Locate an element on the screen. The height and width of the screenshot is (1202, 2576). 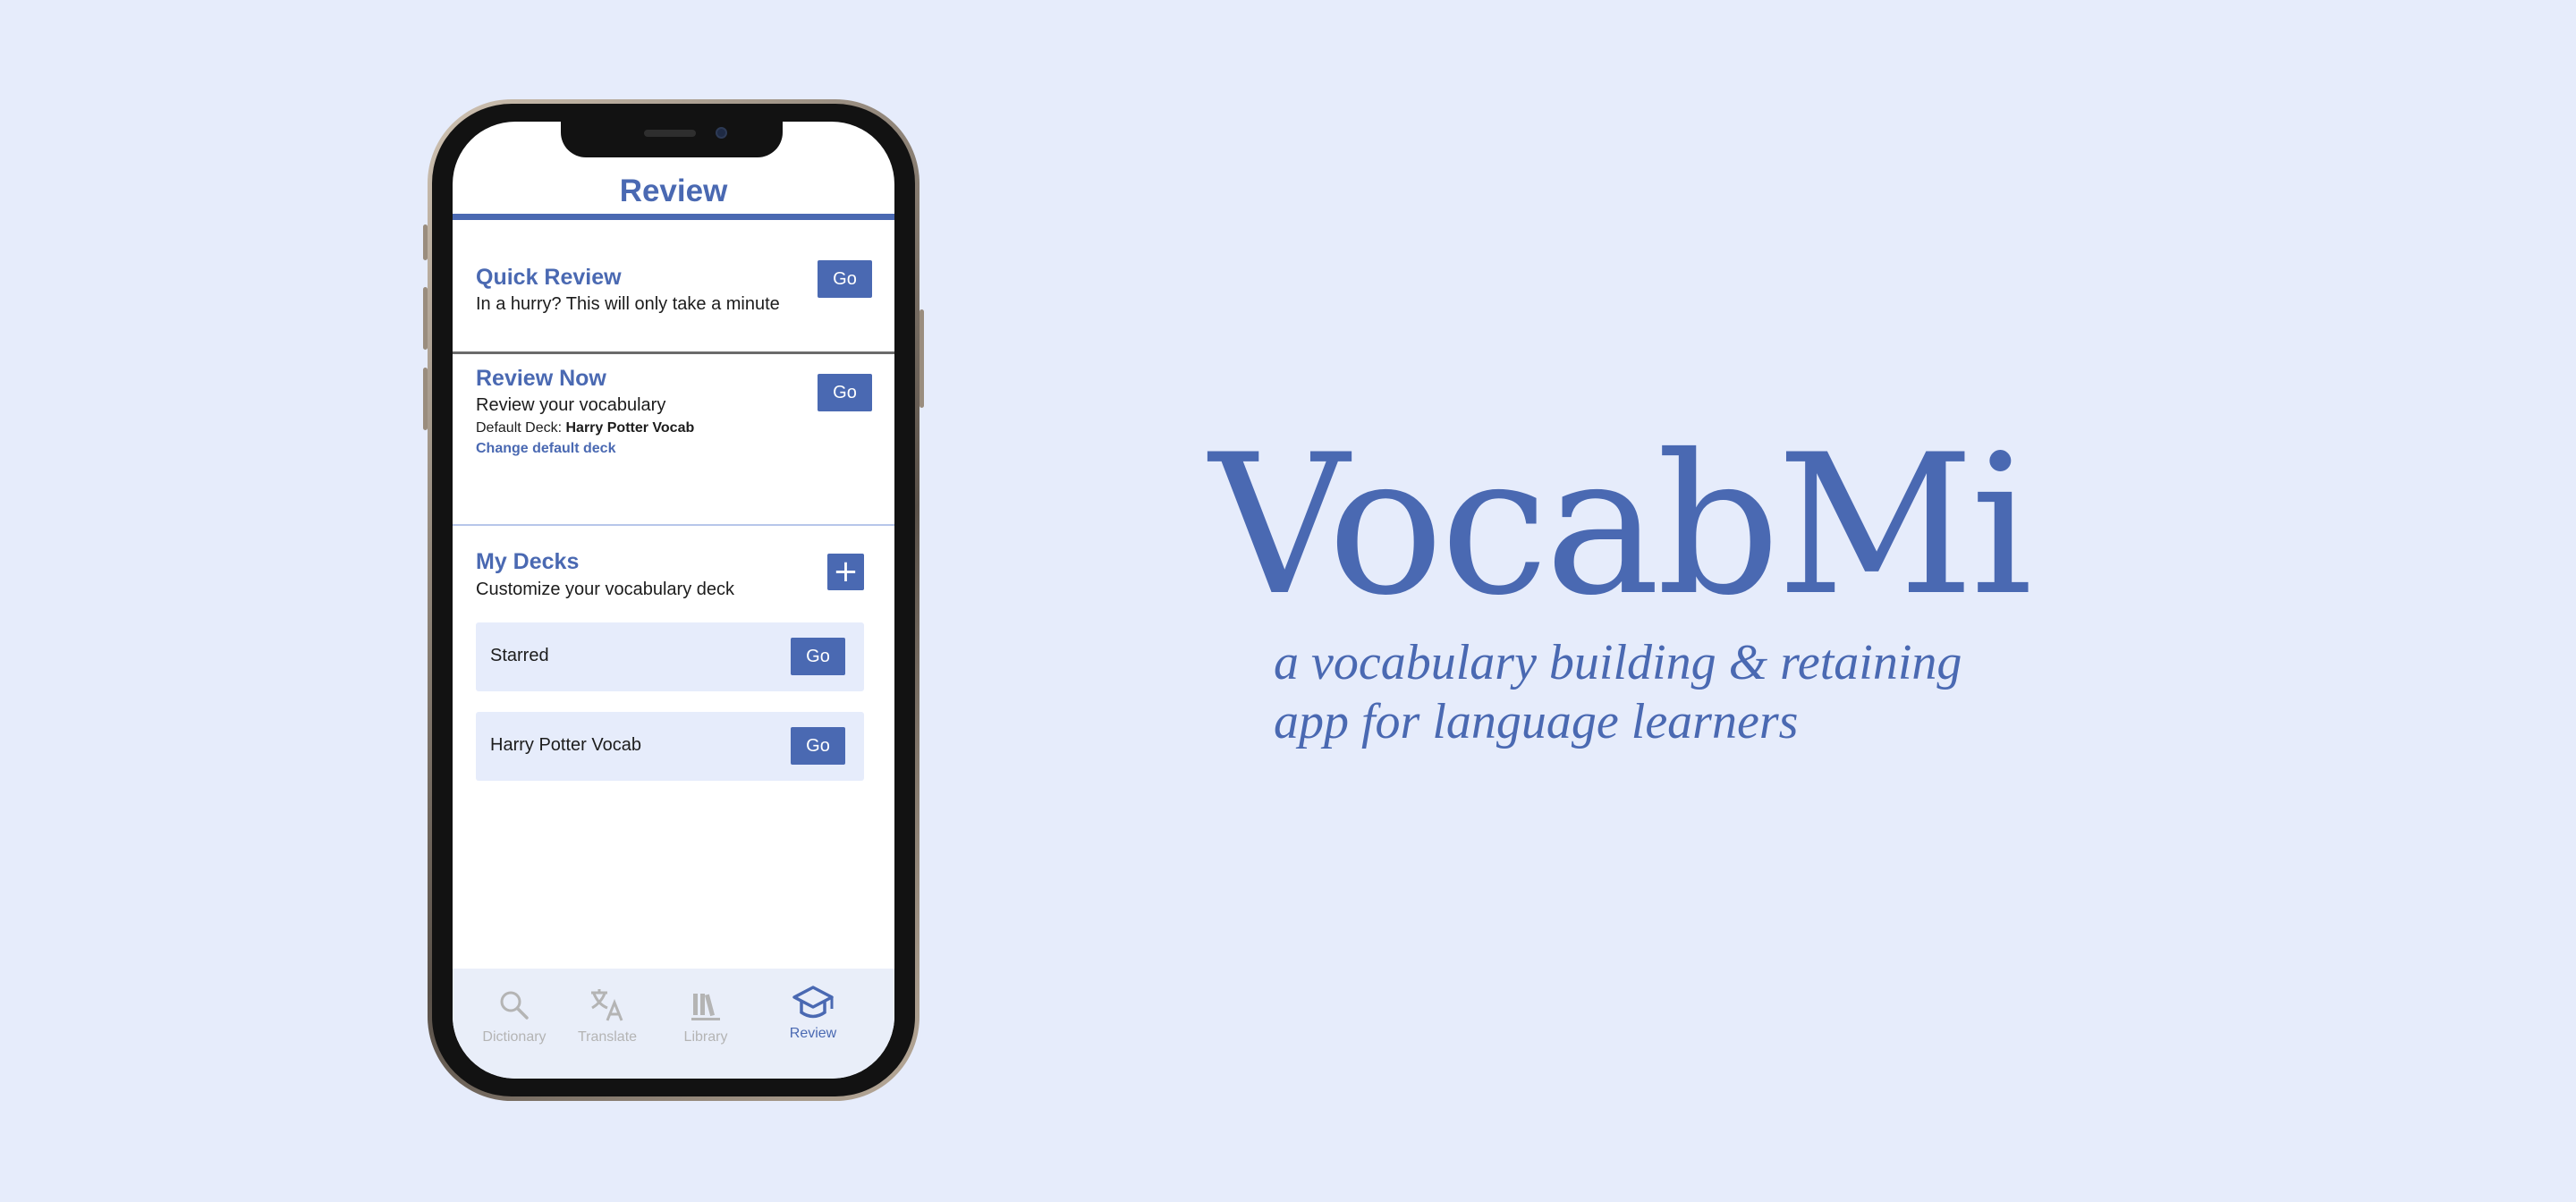
search-icon is located at coordinates (514, 1005).